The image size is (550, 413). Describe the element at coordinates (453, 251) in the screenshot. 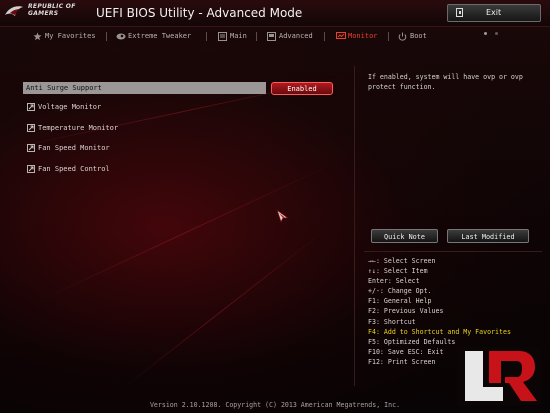

I see `help-divider` at that location.